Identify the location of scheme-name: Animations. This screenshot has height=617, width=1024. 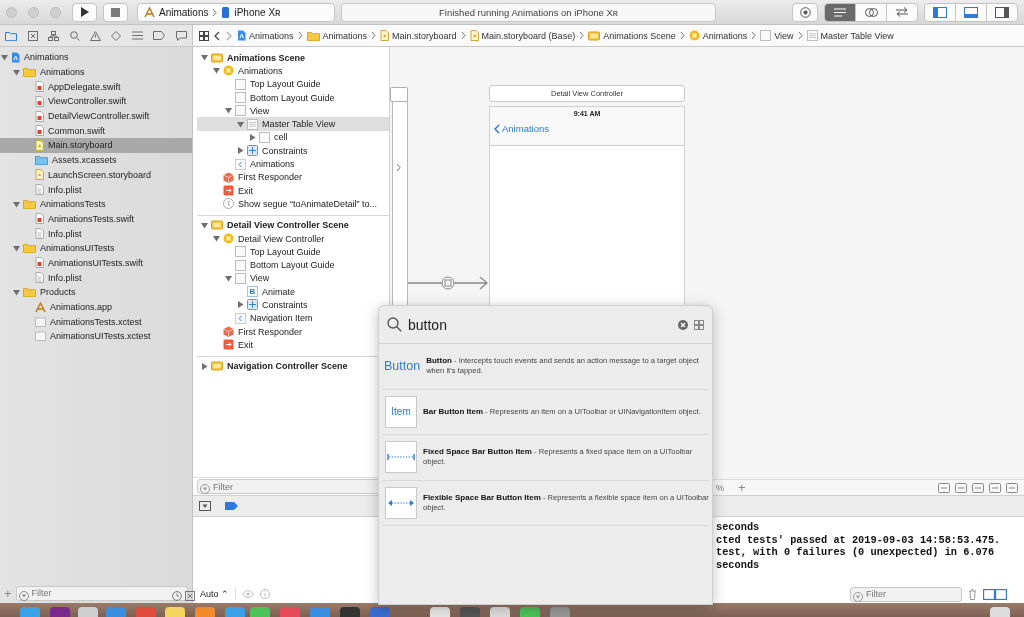
(184, 12).